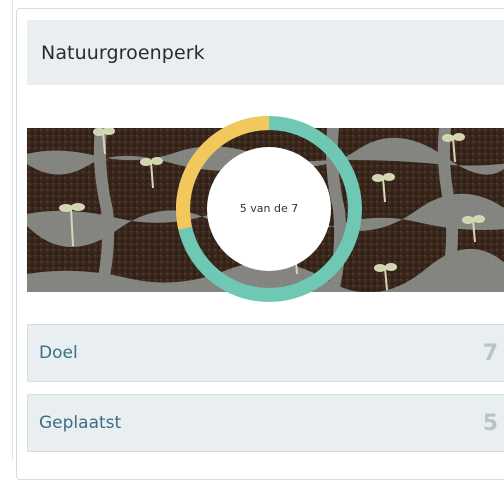  What do you see at coordinates (490, 353) in the screenshot?
I see `stat-goal-value: 7` at bounding box center [490, 353].